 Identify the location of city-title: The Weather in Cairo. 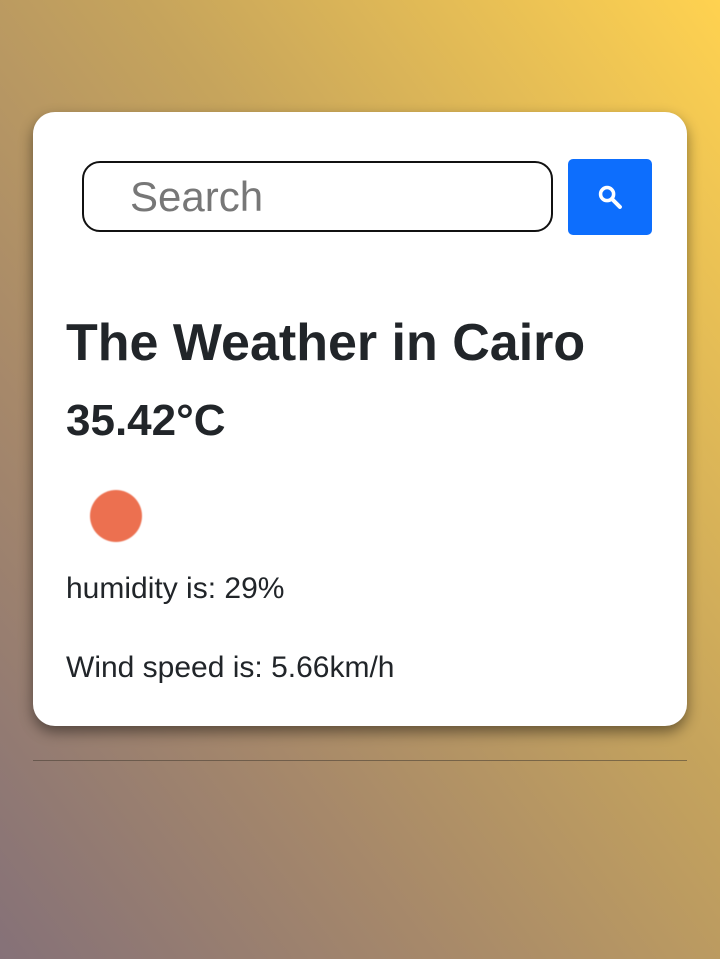
(326, 343).